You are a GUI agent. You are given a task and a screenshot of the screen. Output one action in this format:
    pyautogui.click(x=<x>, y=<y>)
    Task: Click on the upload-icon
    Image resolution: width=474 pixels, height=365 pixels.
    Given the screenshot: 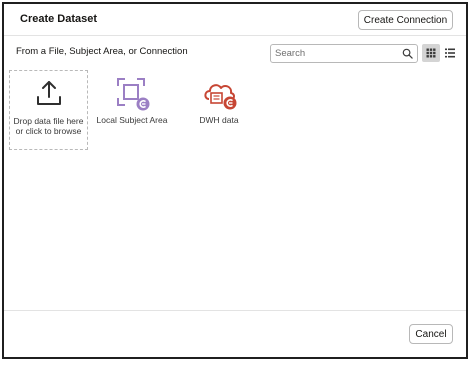 What is the action you would take?
    pyautogui.click(x=49, y=93)
    